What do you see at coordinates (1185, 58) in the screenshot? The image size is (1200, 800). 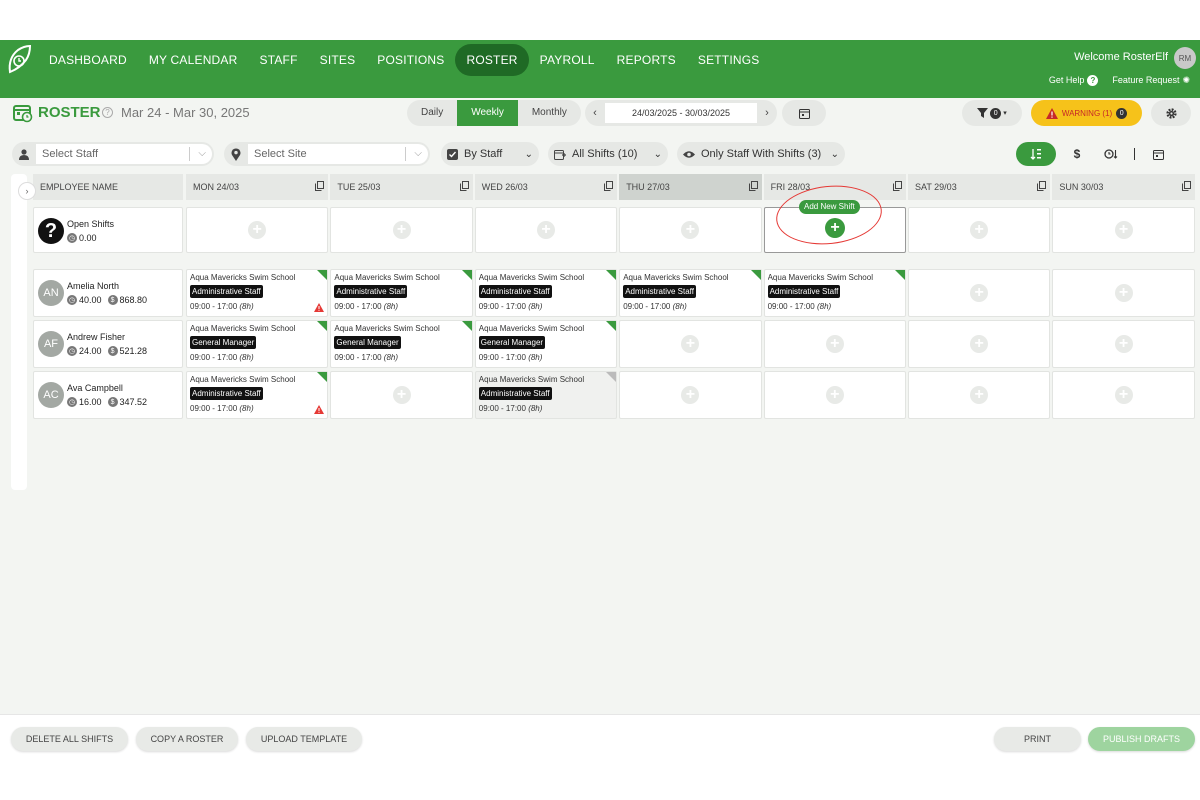 I see `user-avatar: RM` at bounding box center [1185, 58].